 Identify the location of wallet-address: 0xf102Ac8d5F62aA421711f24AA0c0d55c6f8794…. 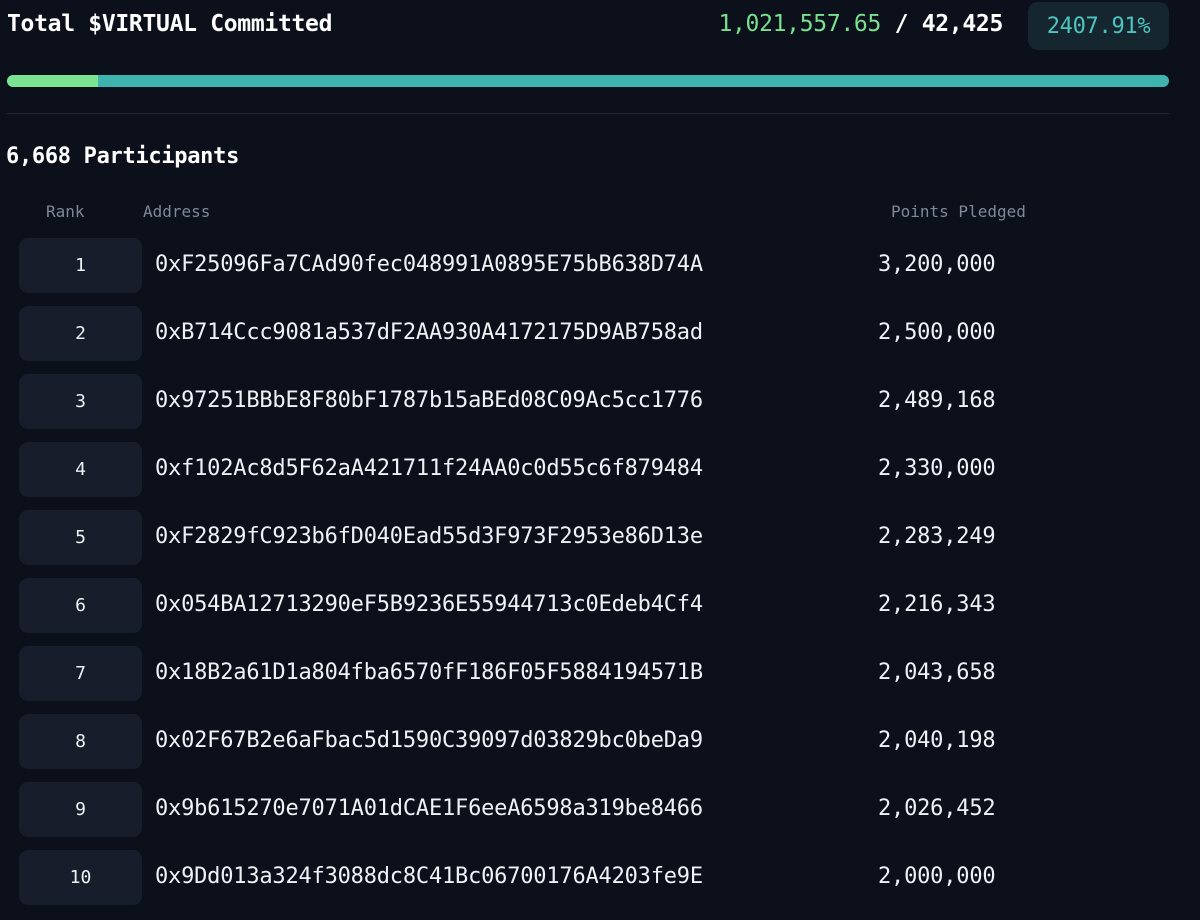
(429, 468).